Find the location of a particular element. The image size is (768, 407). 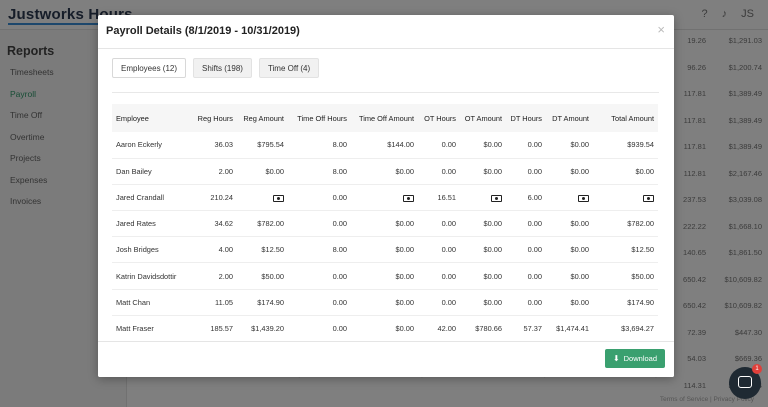

table-cell: 6.00 is located at coordinates (534, 197).